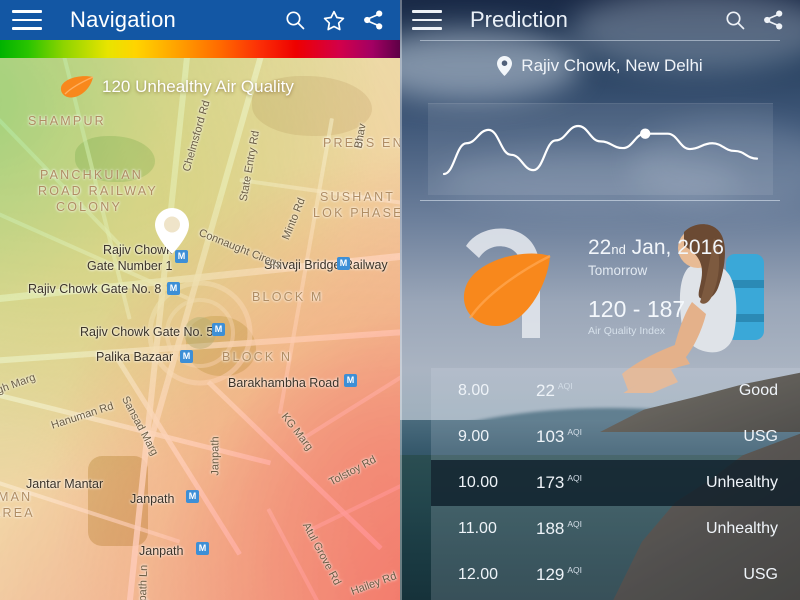 This screenshot has width=800, height=600. What do you see at coordinates (758, 390) in the screenshot?
I see `row-category: Good` at bounding box center [758, 390].